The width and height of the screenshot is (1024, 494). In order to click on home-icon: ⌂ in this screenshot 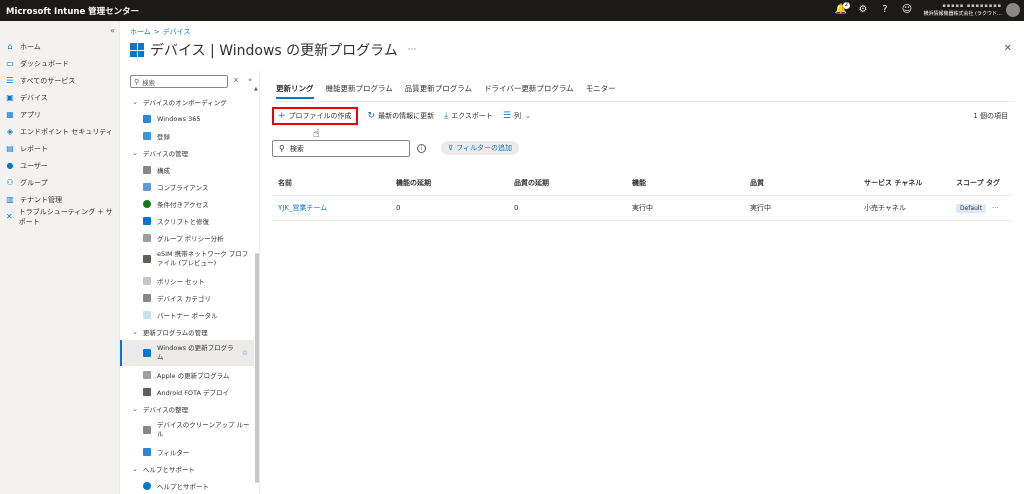, I will do `click(10, 46)`.